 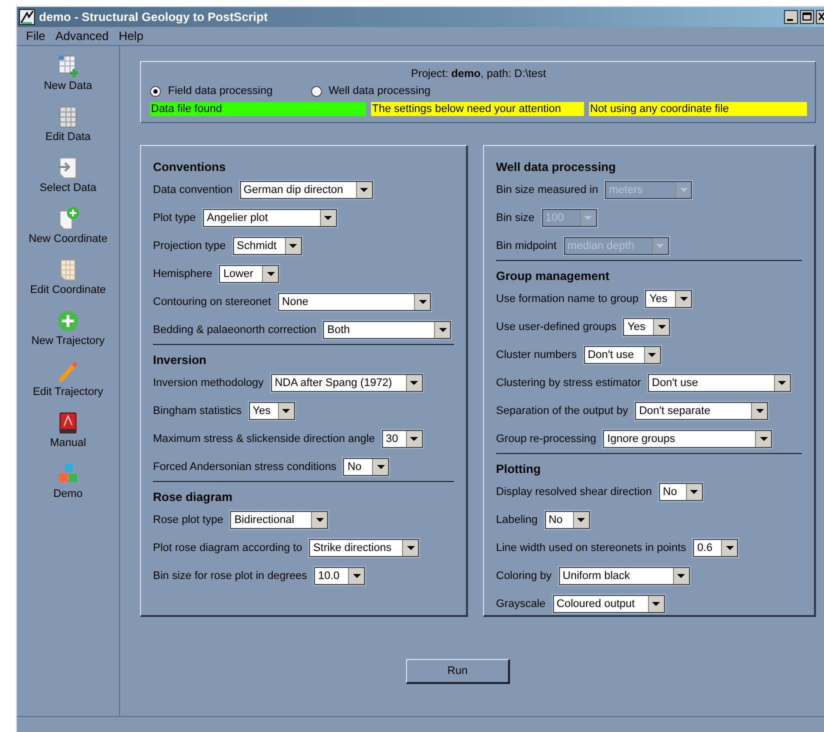 What do you see at coordinates (82, 36) in the screenshot?
I see `menu-item: Advanced` at bounding box center [82, 36].